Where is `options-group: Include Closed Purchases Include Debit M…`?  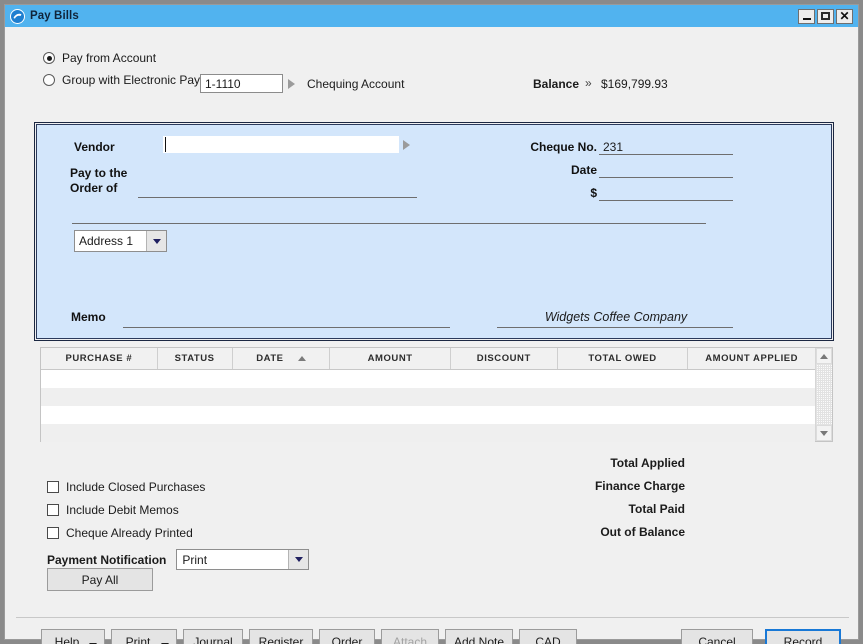
options-group: Include Closed Purchases Include Debit M… is located at coordinates (178, 522).